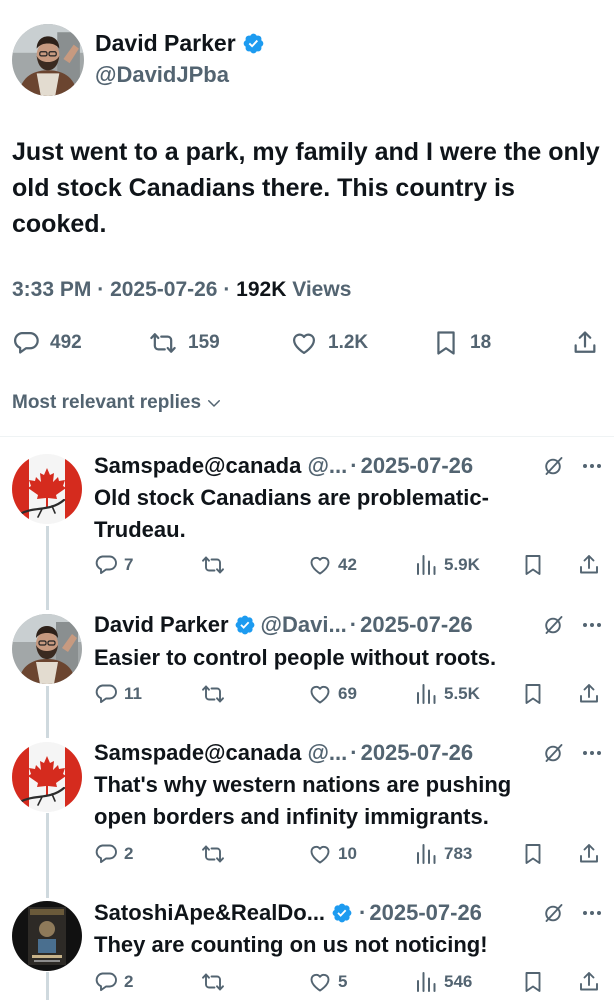 This screenshot has height=1000, width=614. I want to click on like-button: 69, so click(332, 694).